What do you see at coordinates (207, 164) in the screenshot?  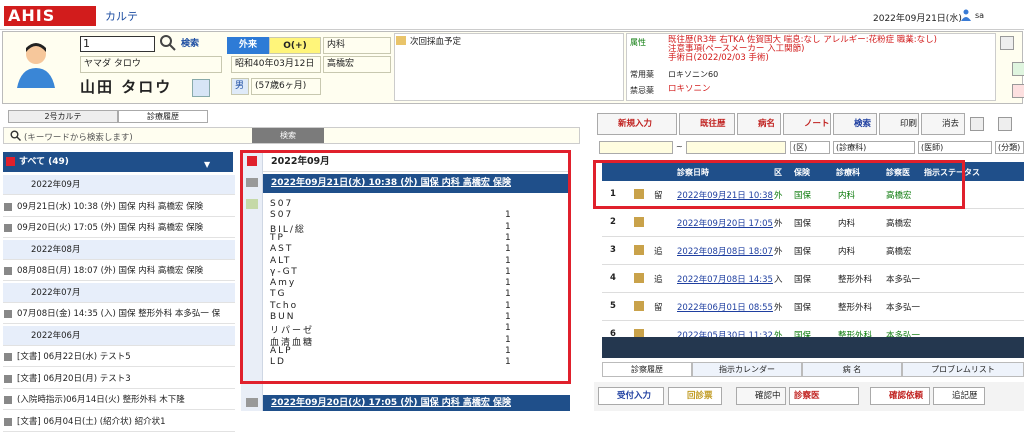 I see `chevron-down-icon: ▼` at bounding box center [207, 164].